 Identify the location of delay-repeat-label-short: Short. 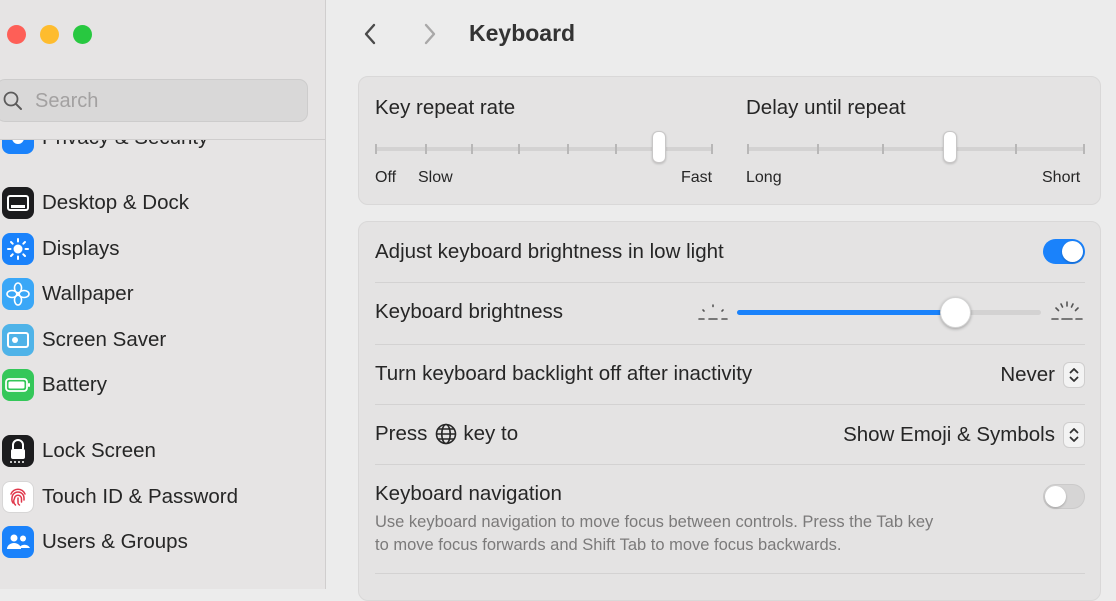
(1061, 177).